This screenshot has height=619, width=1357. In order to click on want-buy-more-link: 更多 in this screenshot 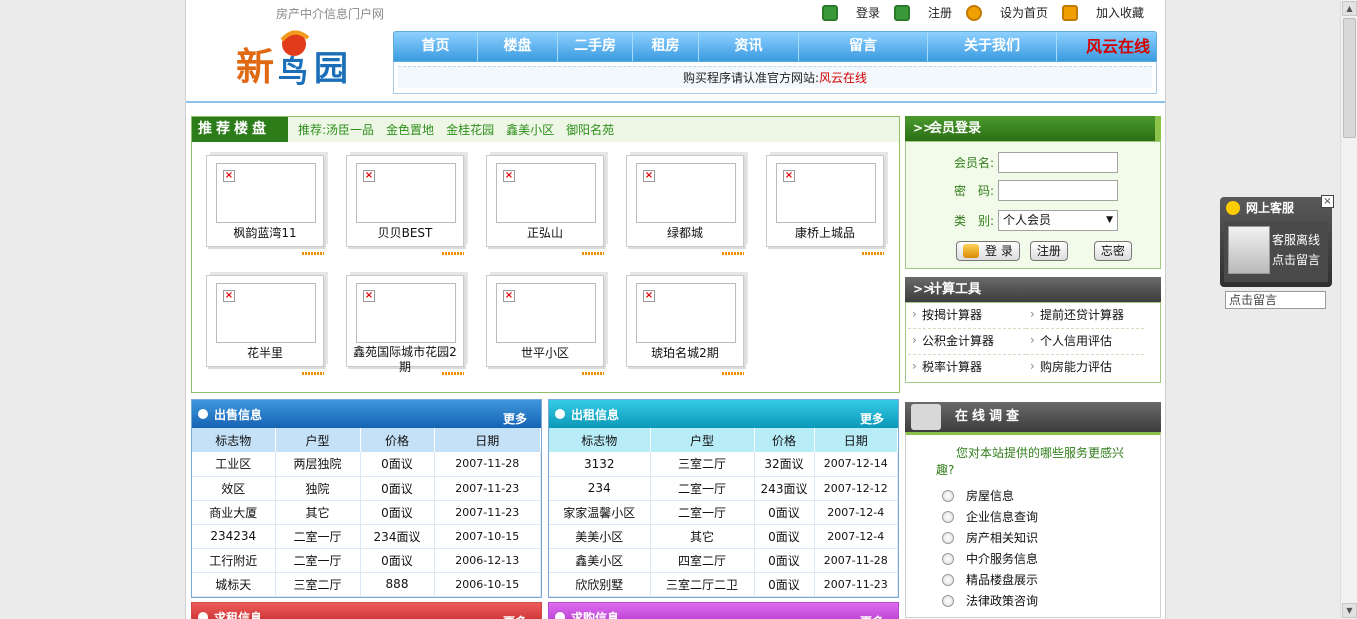, I will do `click(872, 616)`.